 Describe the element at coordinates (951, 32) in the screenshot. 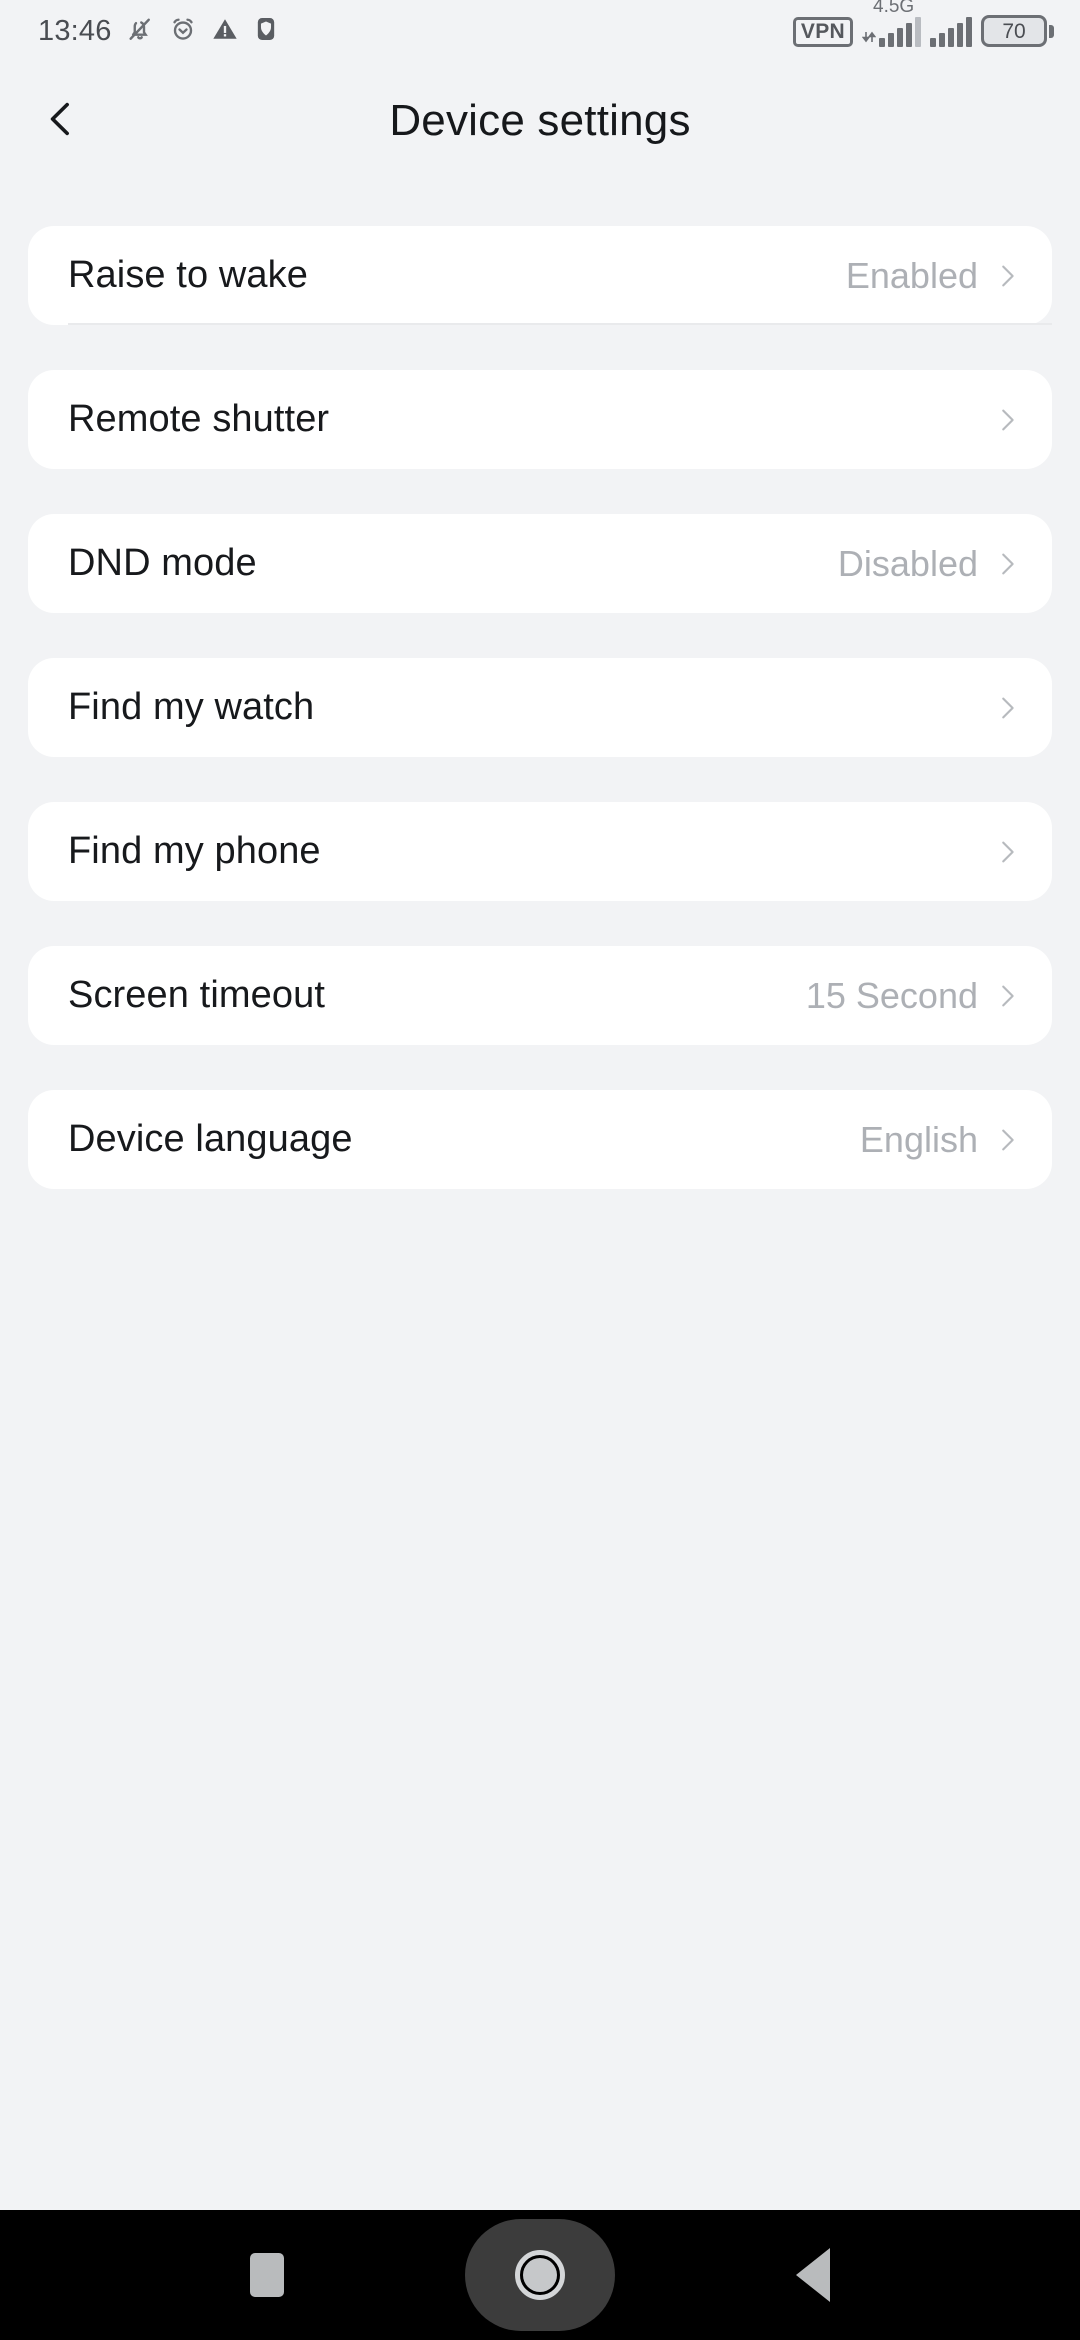

I see `signal-bars-sim2` at that location.